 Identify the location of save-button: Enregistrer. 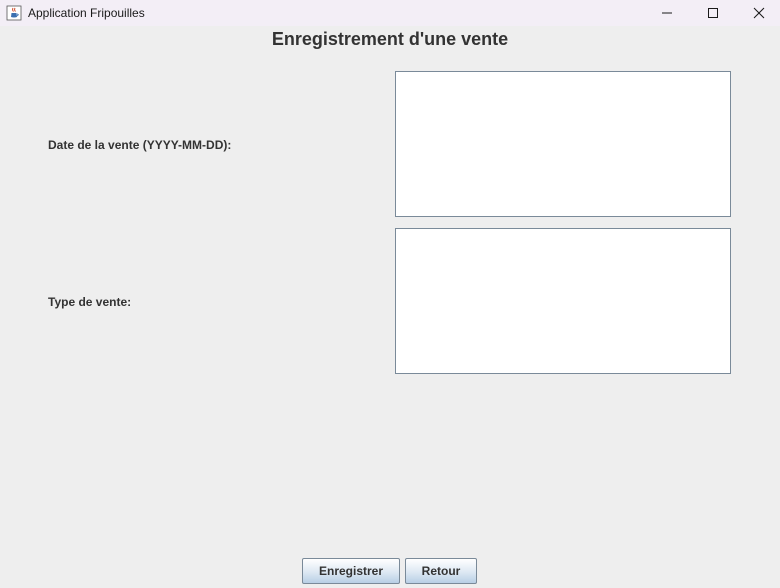
(351, 571).